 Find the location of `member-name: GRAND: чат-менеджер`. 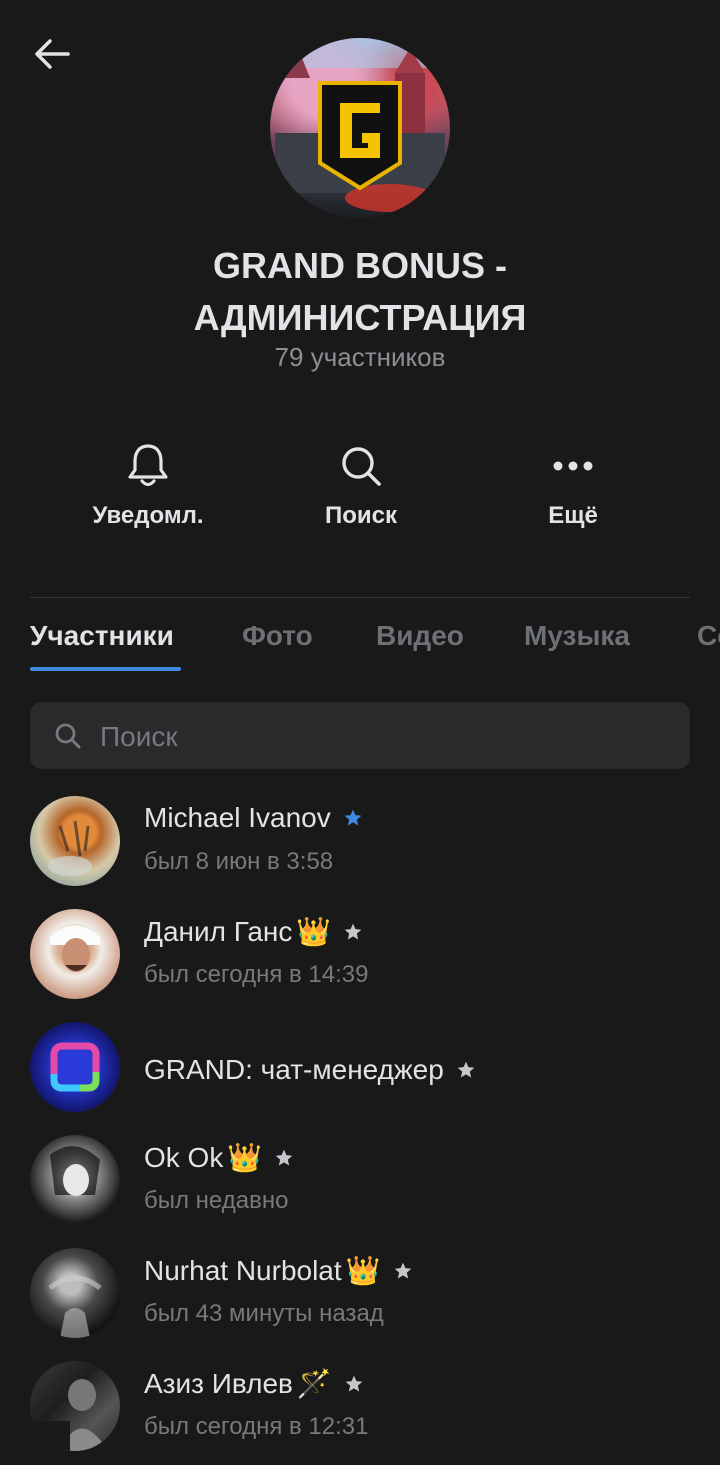

member-name: GRAND: чат-менеджер is located at coordinates (310, 1070).